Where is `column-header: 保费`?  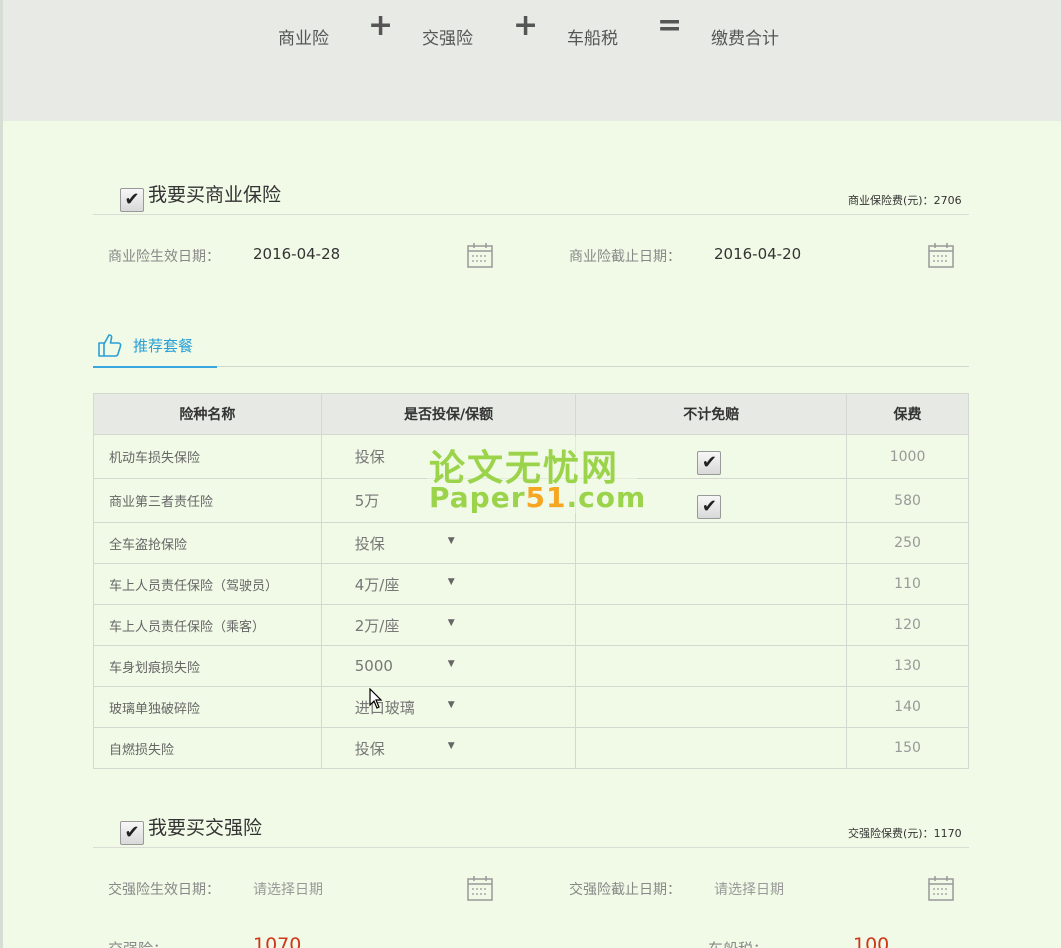 column-header: 保费 is located at coordinates (907, 414).